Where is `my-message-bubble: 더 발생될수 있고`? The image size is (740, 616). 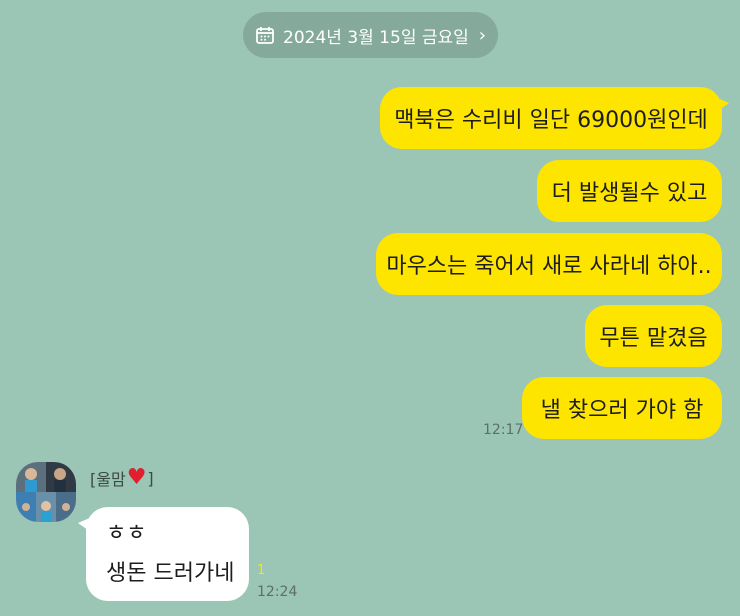 my-message-bubble: 더 발생될수 있고 is located at coordinates (629, 191).